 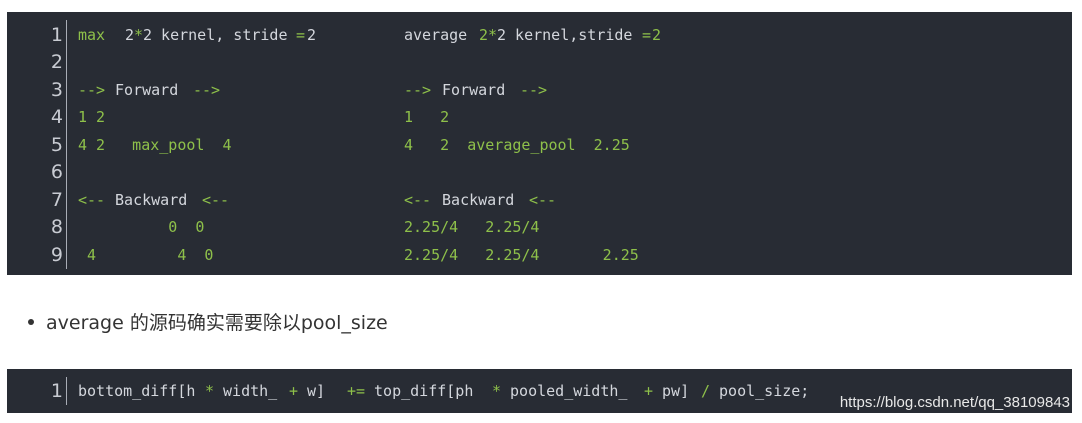 What do you see at coordinates (37, 143) in the screenshot?
I see `line-number-gutter: 1 2 3 4 5 6 7 8 9` at bounding box center [37, 143].